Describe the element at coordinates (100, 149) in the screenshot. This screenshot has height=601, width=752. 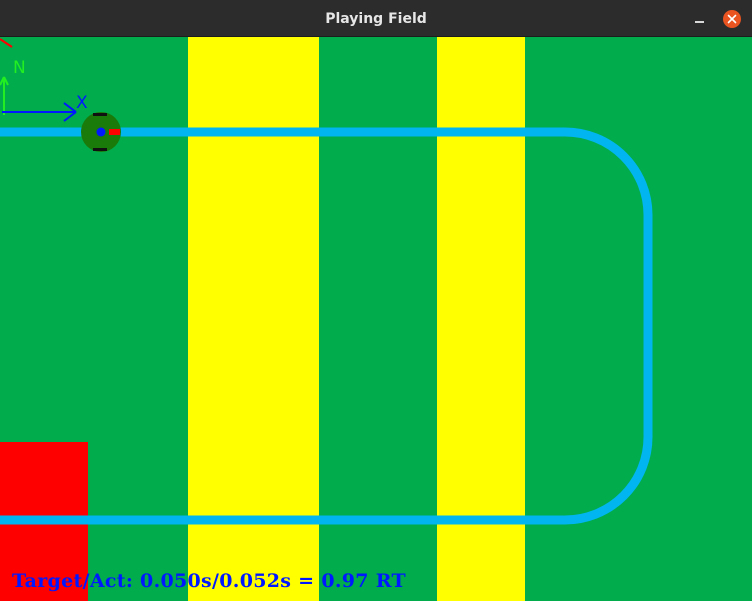
I see `robot-wheel-bottom` at that location.